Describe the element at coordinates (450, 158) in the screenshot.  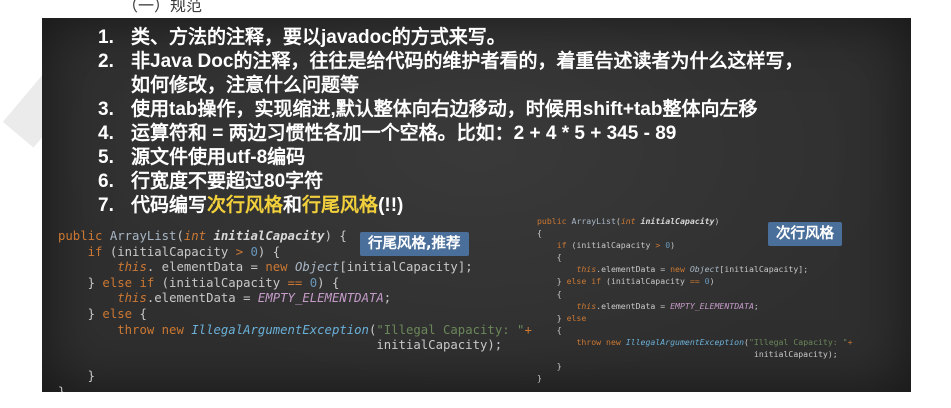
I see `rule-item-5: 5. 源文件使用utf-8编码` at that location.